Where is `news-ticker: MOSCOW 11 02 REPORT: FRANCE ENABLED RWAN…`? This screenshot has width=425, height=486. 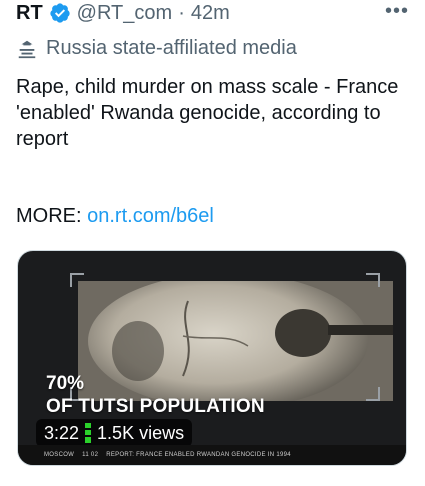
news-ticker: MOSCOW 11 02 REPORT: FRANCE ENABLED RWAN… is located at coordinates (212, 455).